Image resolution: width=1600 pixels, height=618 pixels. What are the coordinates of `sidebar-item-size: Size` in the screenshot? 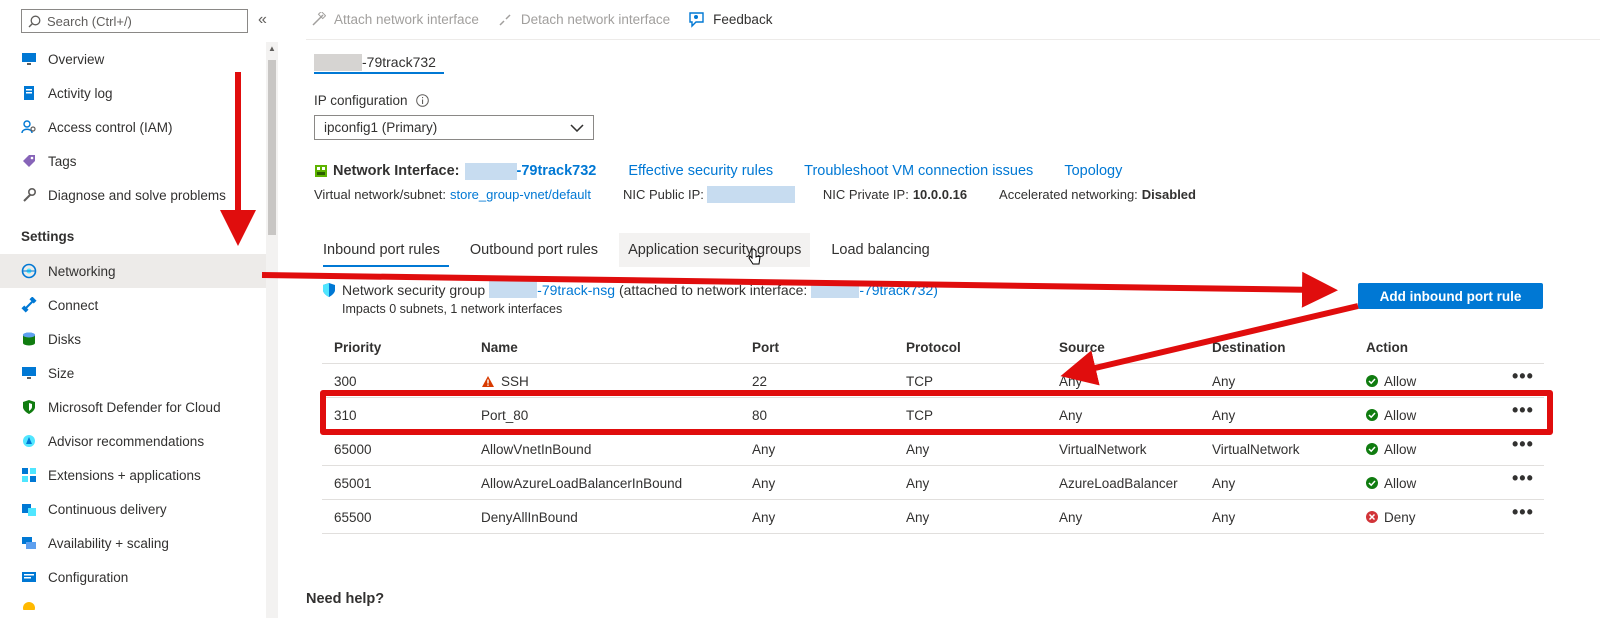 It's located at (133, 373).